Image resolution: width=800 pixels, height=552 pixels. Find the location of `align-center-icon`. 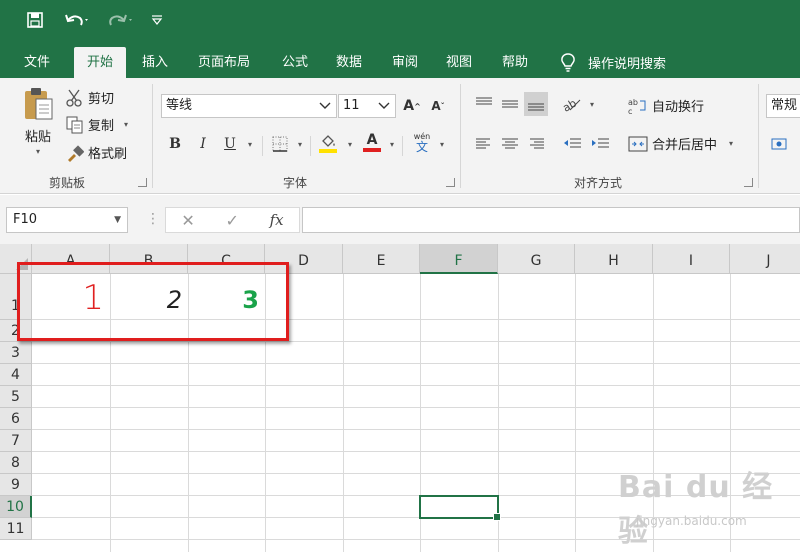

align-center-icon is located at coordinates (510, 144).